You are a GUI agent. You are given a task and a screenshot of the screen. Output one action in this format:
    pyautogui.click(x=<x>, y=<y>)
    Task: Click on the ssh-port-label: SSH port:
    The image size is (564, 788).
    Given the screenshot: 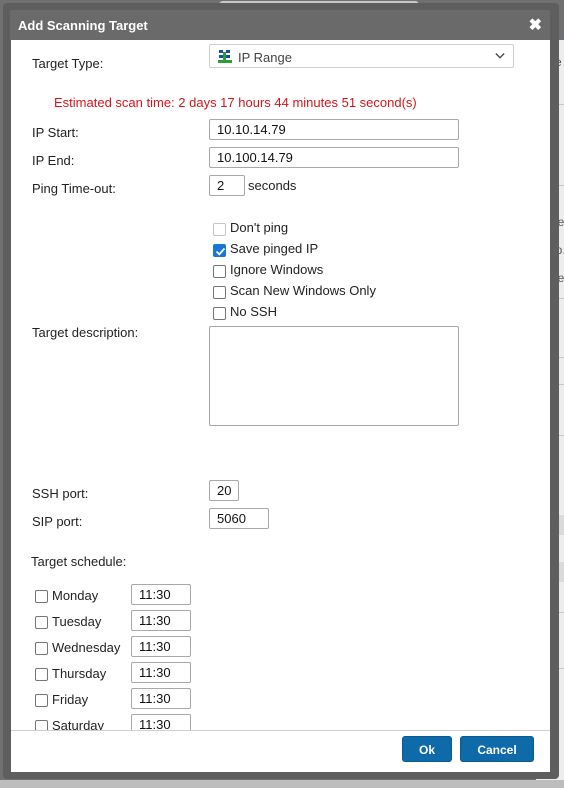 What is the action you would take?
    pyautogui.click(x=60, y=493)
    